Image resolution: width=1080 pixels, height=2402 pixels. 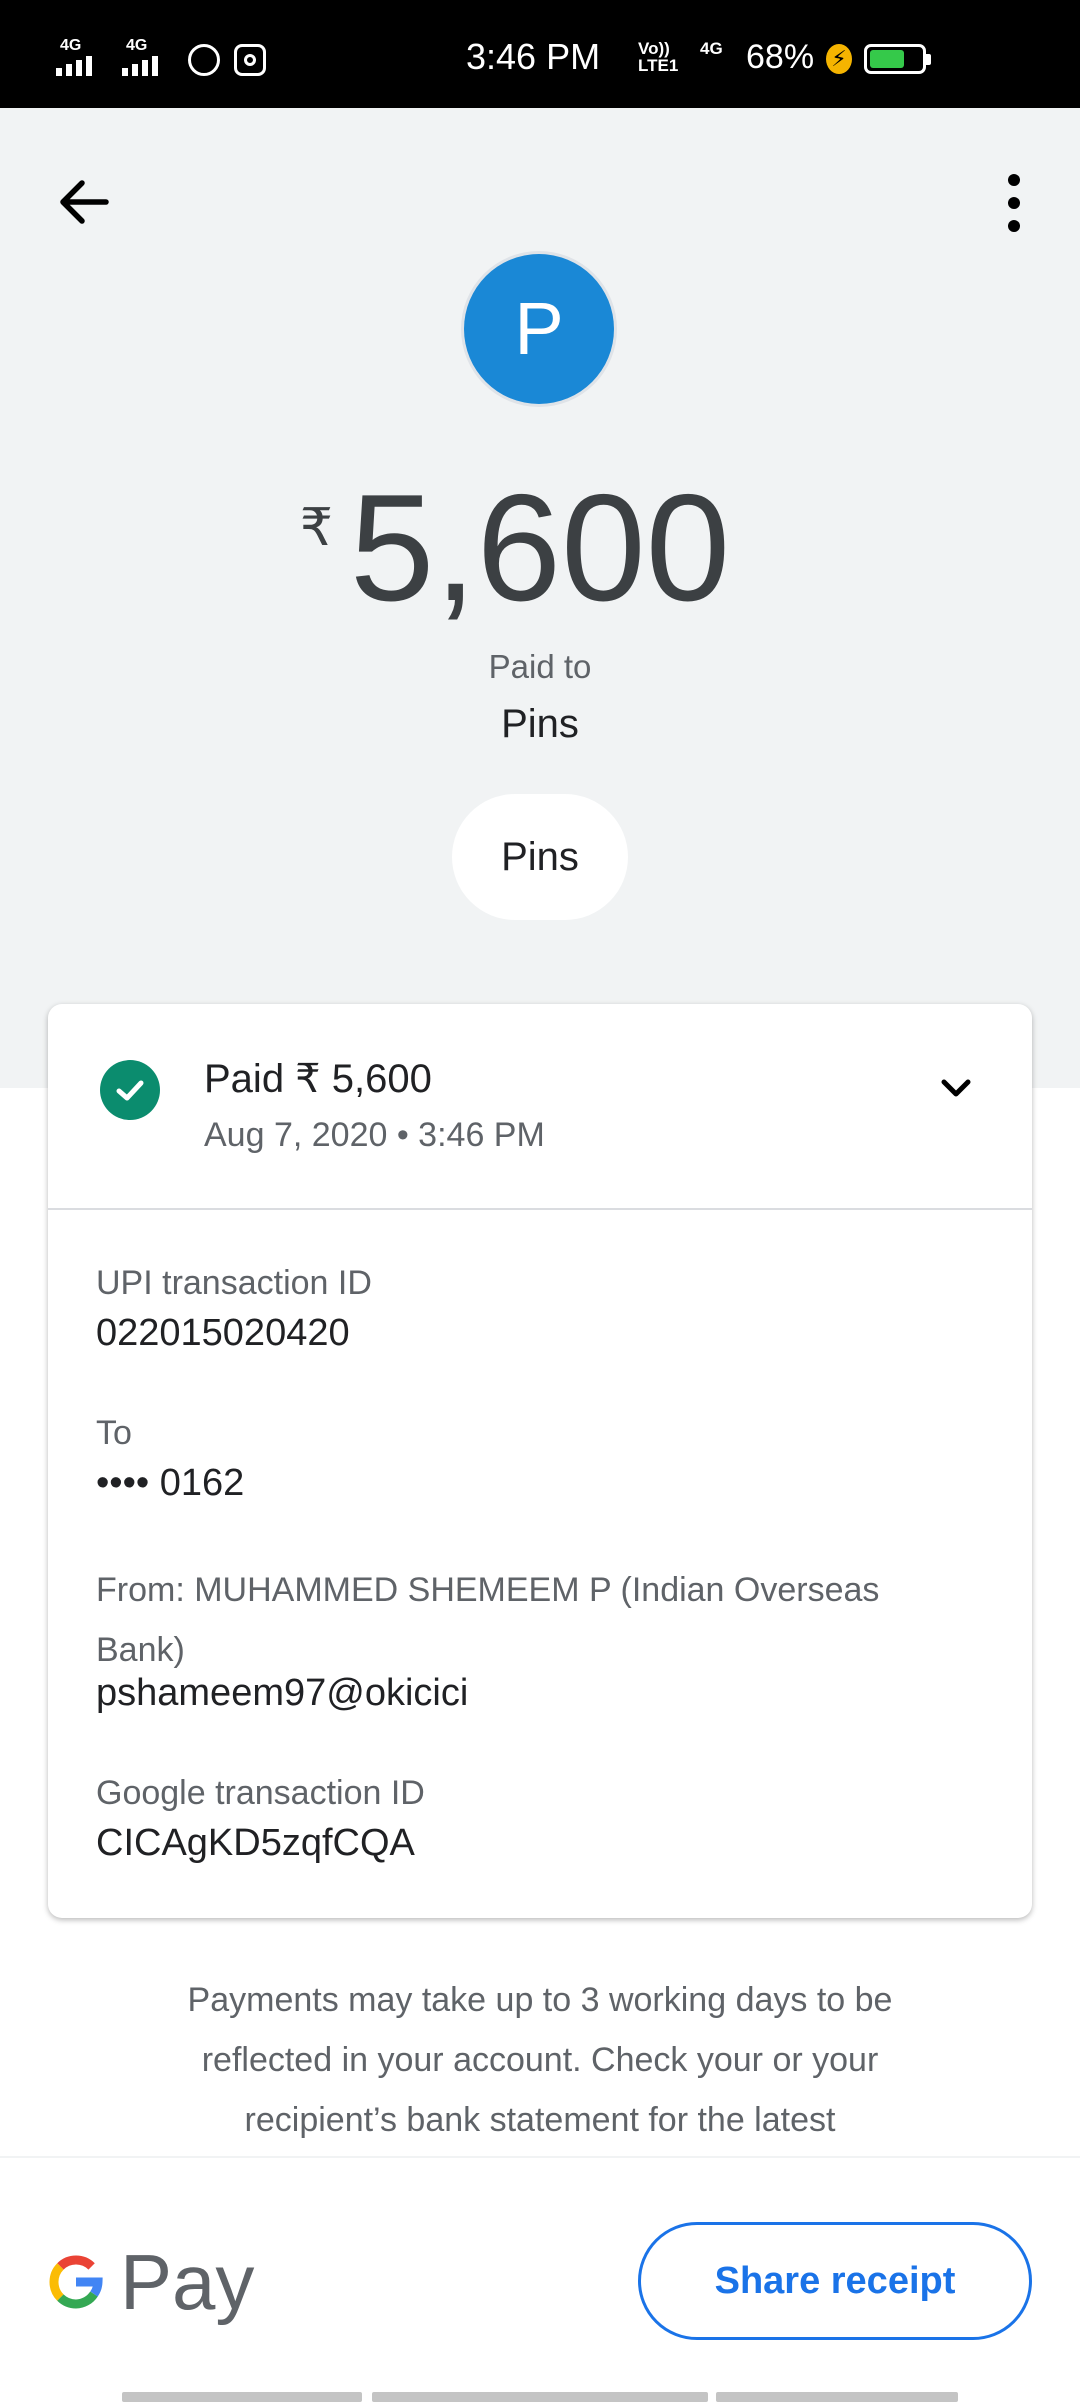 I want to click on payment-status-title: Paid ₹ 5,600, so click(x=318, y=1079).